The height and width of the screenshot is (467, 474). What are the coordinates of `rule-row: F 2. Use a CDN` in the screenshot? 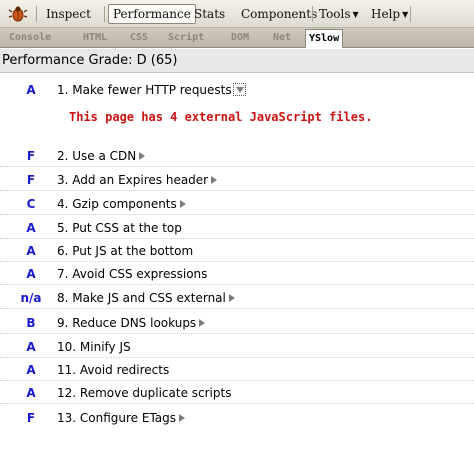 It's located at (237, 156).